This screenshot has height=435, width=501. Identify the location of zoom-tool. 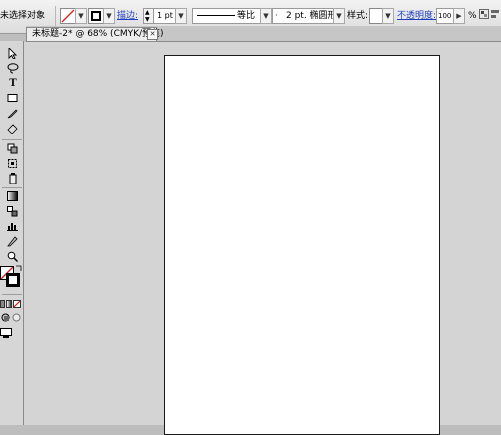
(13, 256).